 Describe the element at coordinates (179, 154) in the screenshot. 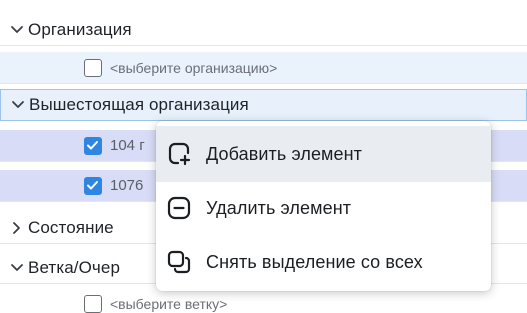

I see `add-element-icon` at that location.